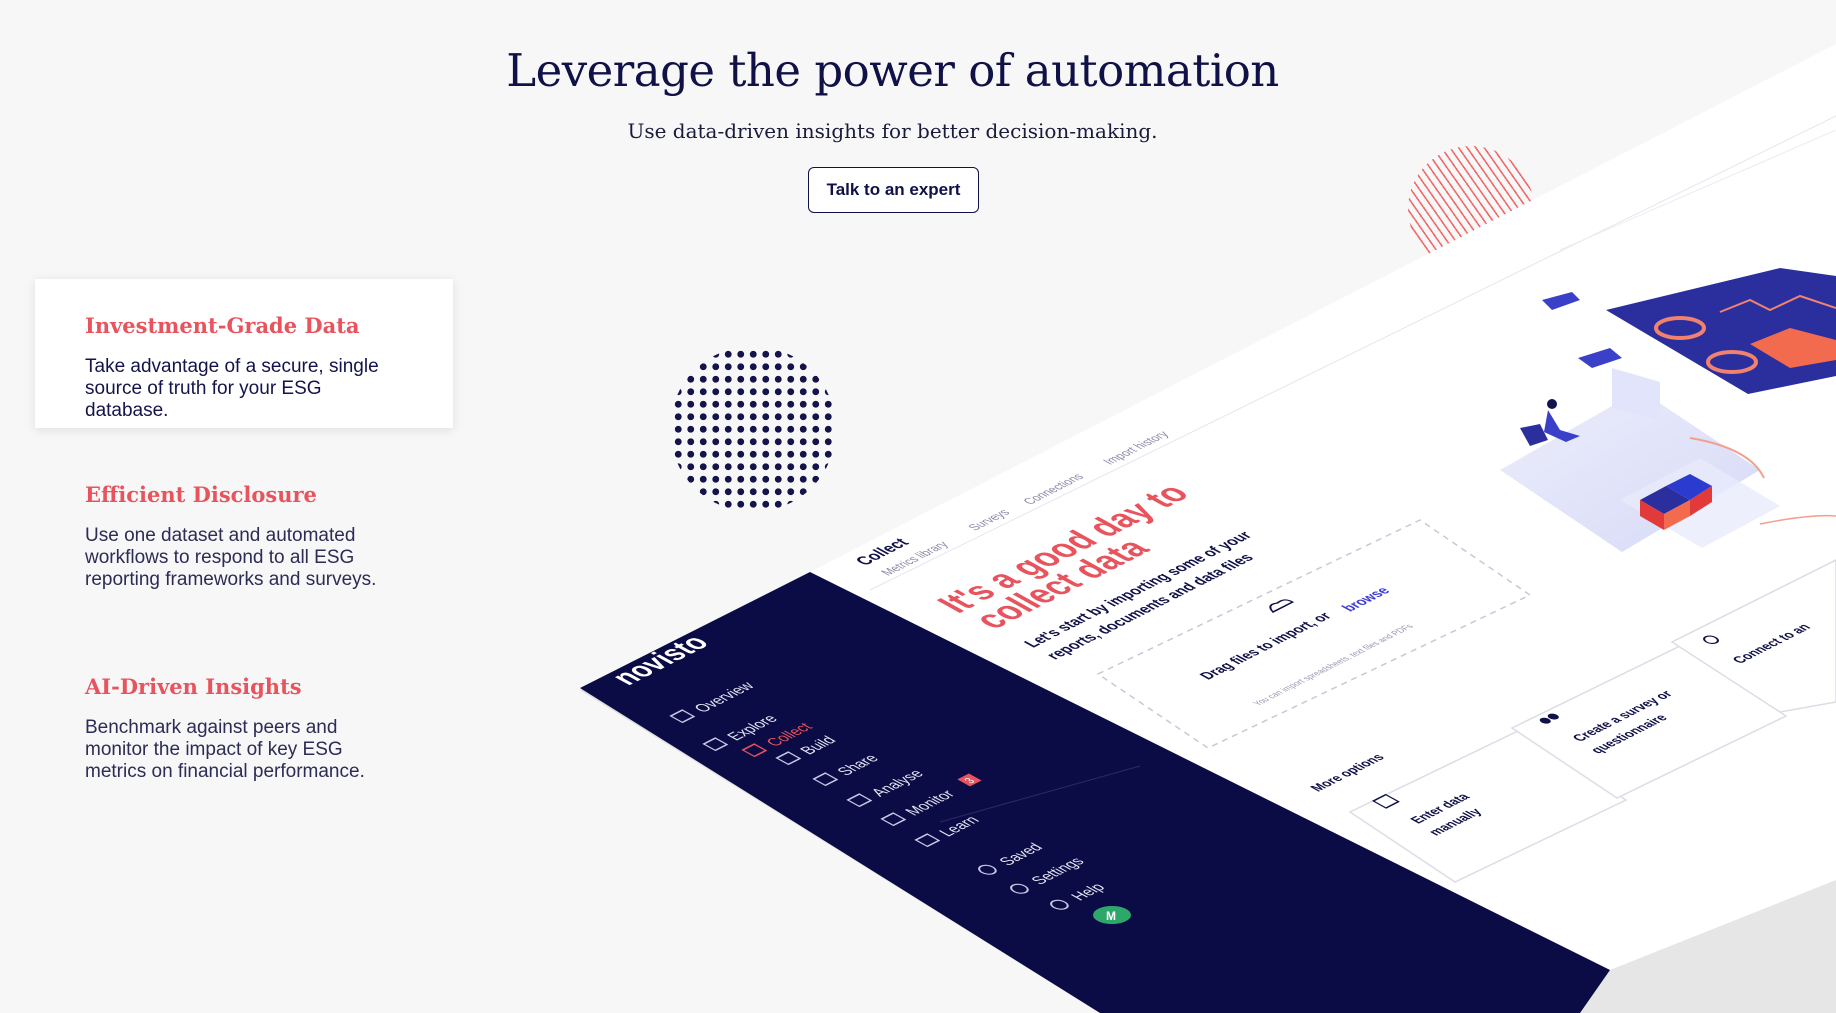  I want to click on svg-text: M, so click(1111, 916).